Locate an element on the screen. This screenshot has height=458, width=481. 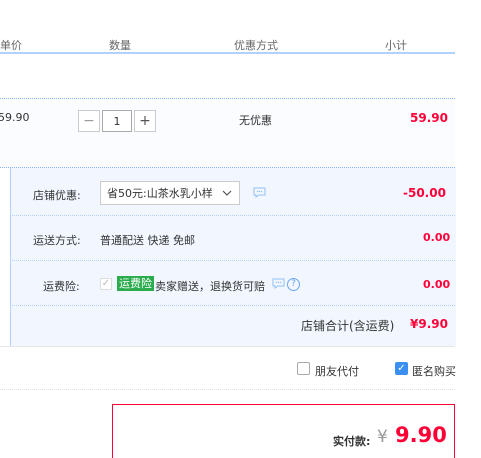
insurance-label: 运费险: is located at coordinates (61, 286).